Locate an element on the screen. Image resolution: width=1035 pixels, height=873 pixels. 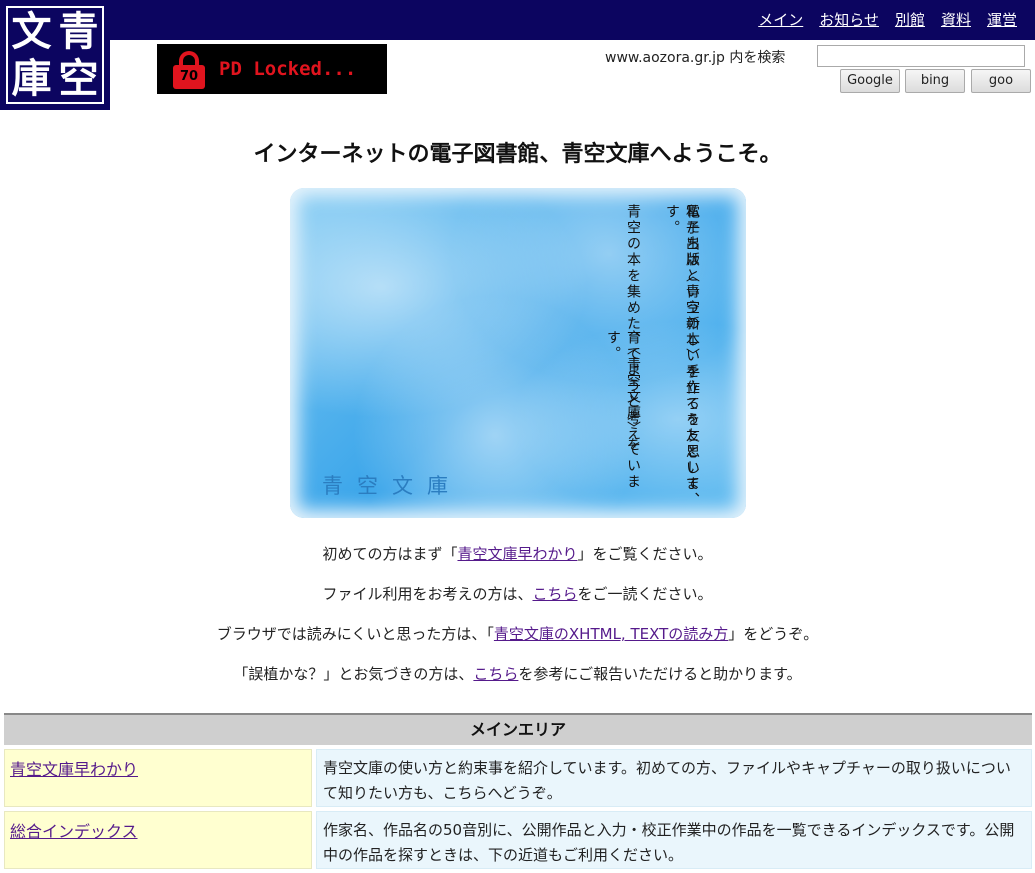
nav-operation-link: 運営 is located at coordinates (1002, 19).